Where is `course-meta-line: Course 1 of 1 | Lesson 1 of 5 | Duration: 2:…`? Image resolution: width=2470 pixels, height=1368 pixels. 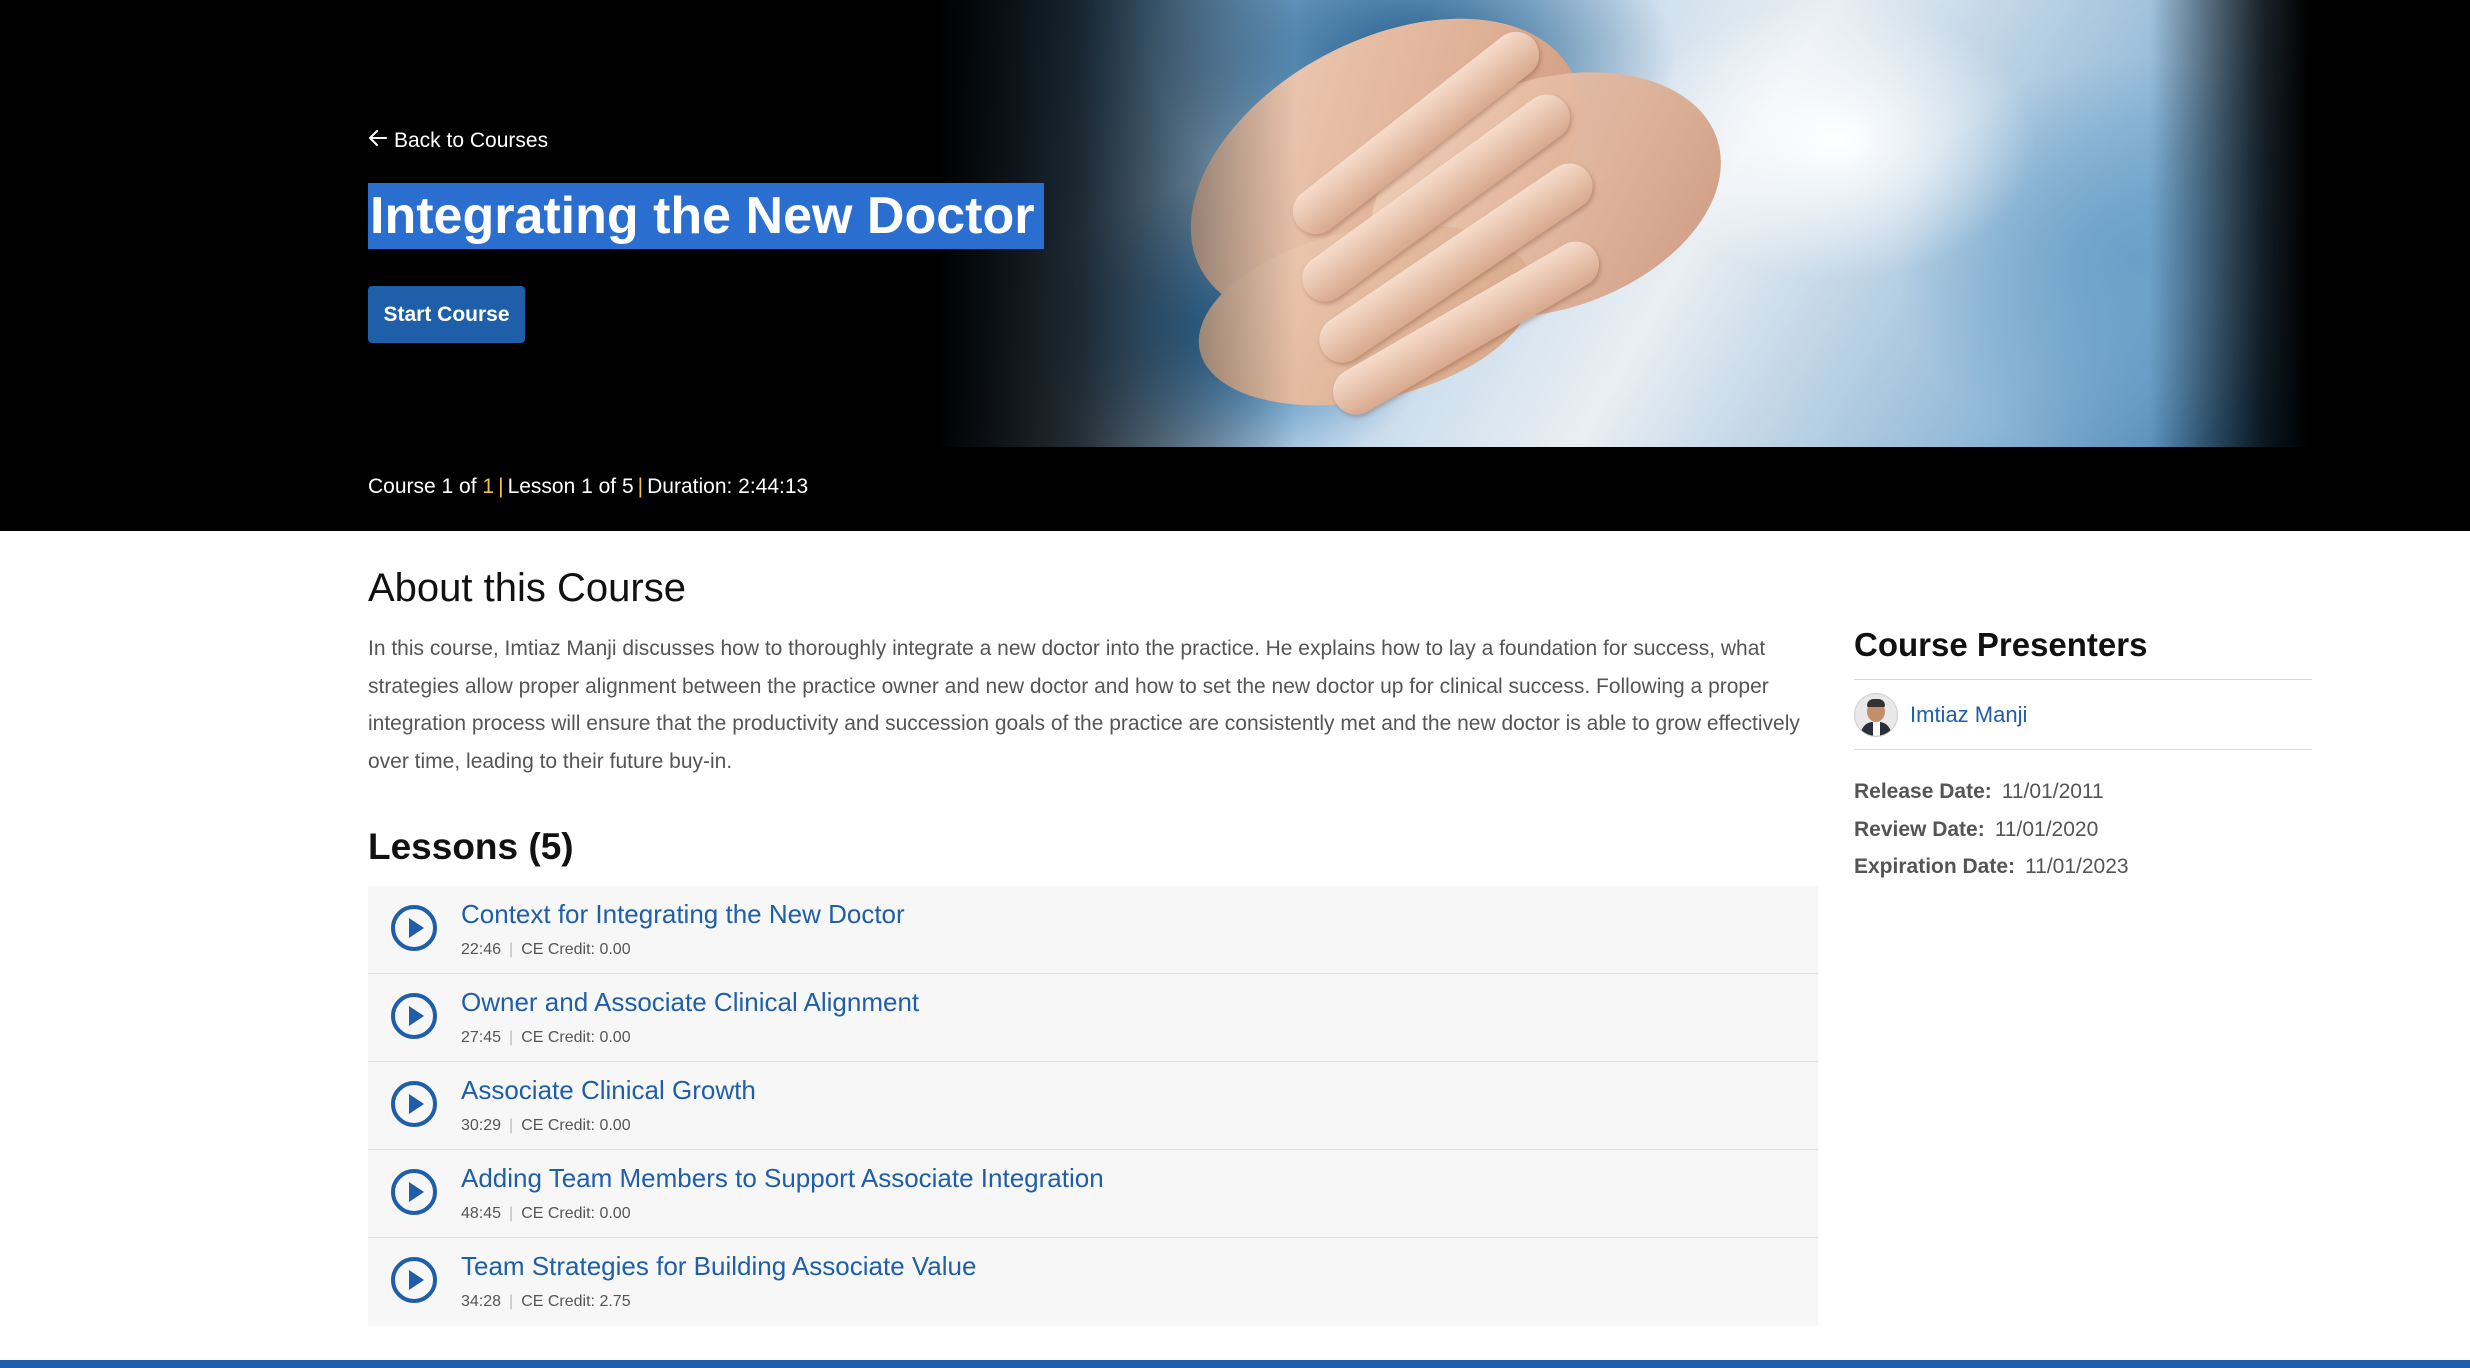
course-meta-line: Course 1 of 1 | Lesson 1 of 5 | Duration: 2:… is located at coordinates (588, 486).